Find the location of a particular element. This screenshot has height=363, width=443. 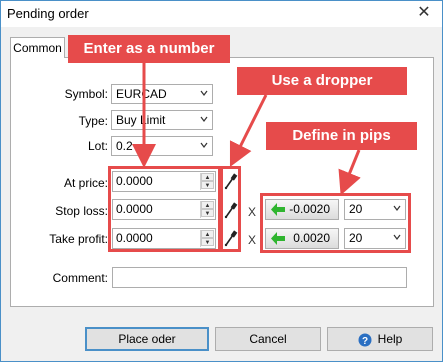

tab-common: Common is located at coordinates (37, 47).